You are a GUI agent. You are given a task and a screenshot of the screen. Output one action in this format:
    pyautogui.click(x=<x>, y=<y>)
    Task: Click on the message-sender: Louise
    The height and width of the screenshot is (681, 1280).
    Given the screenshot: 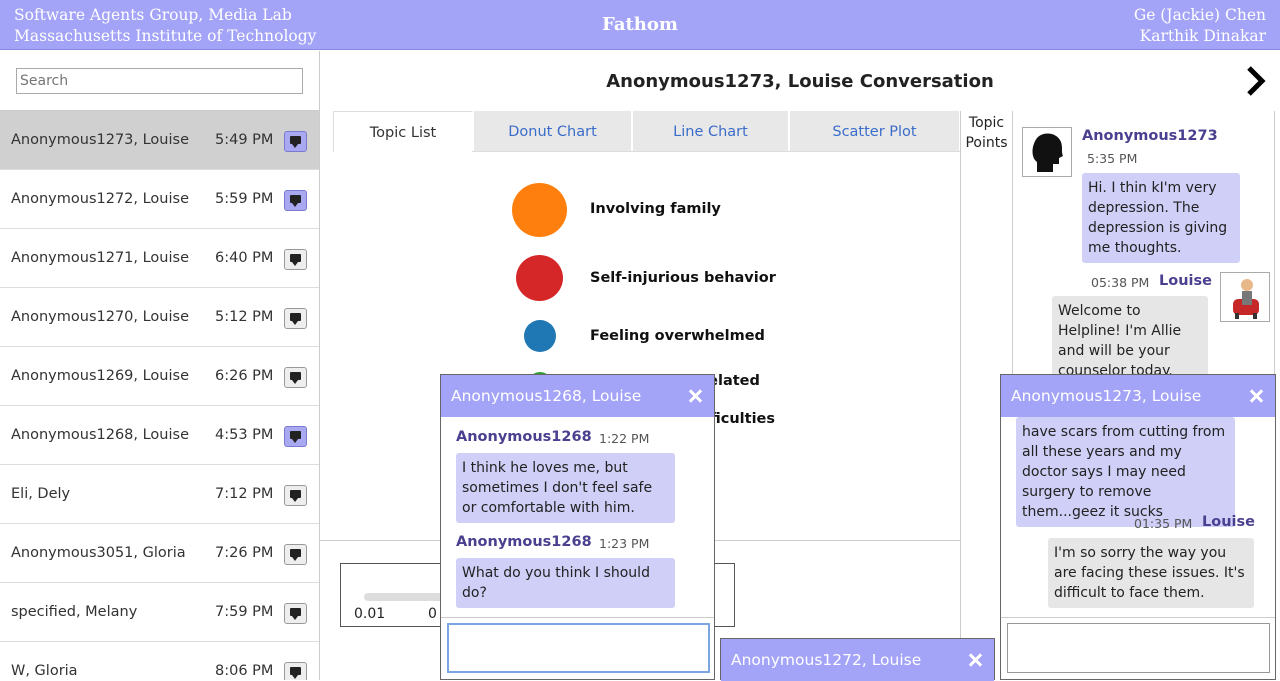 What is the action you would take?
    pyautogui.click(x=1228, y=522)
    